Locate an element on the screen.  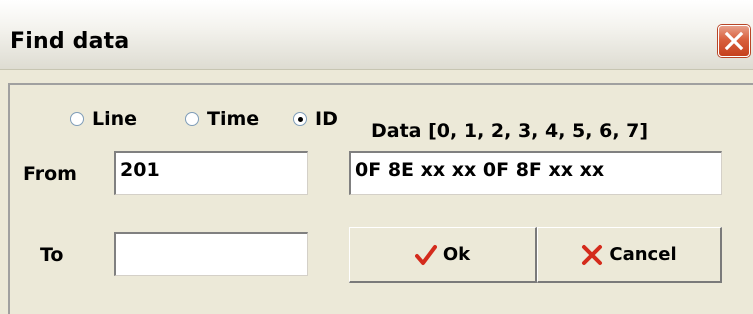
ok-button: Ok is located at coordinates (443, 255).